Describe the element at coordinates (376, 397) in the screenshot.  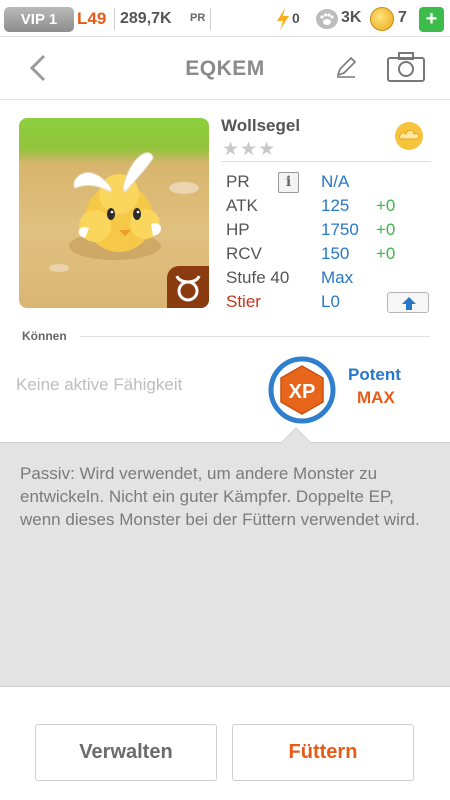
I see `passive-skill-level: MAX` at that location.